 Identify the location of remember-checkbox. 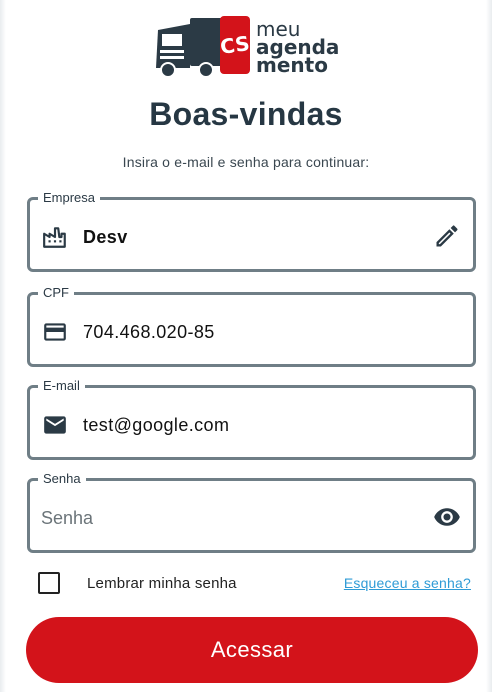
(49, 583).